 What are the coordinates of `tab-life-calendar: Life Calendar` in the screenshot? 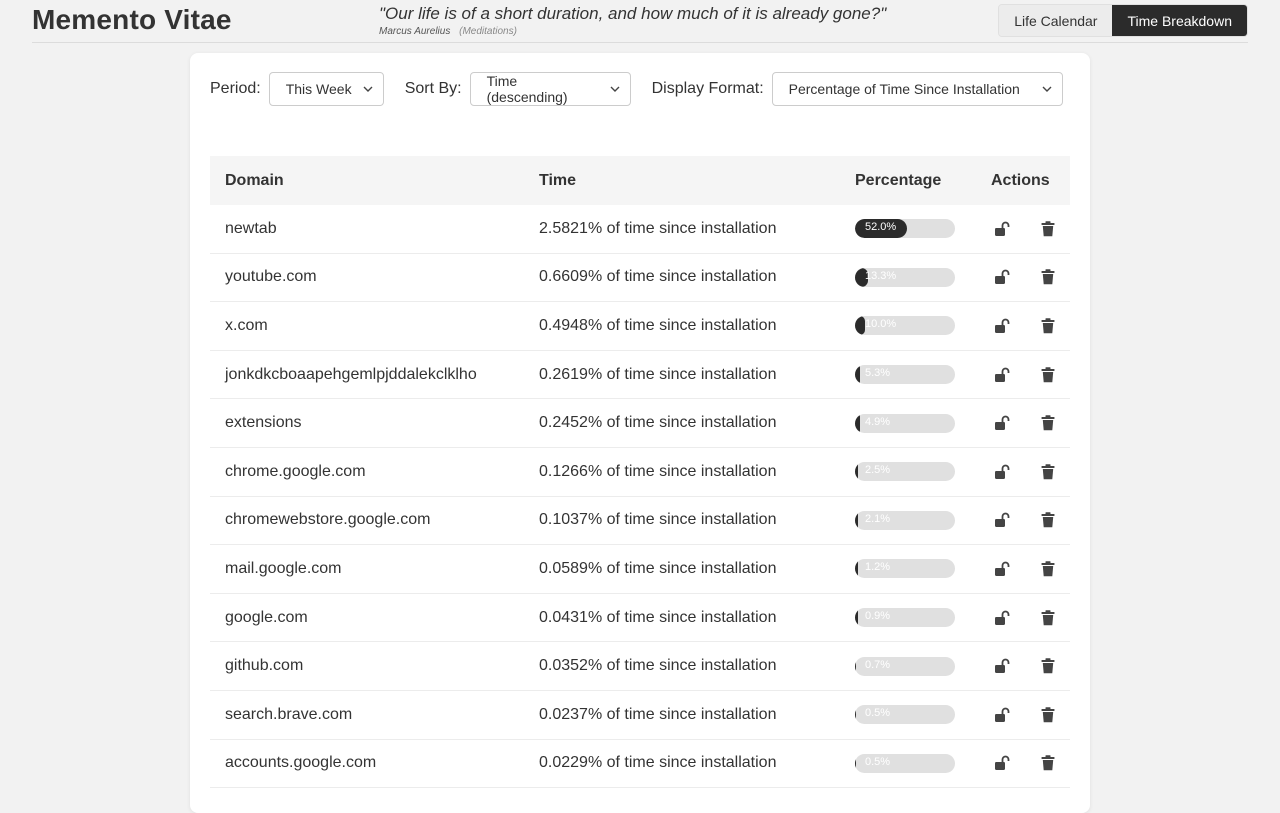 It's located at (1056, 20).